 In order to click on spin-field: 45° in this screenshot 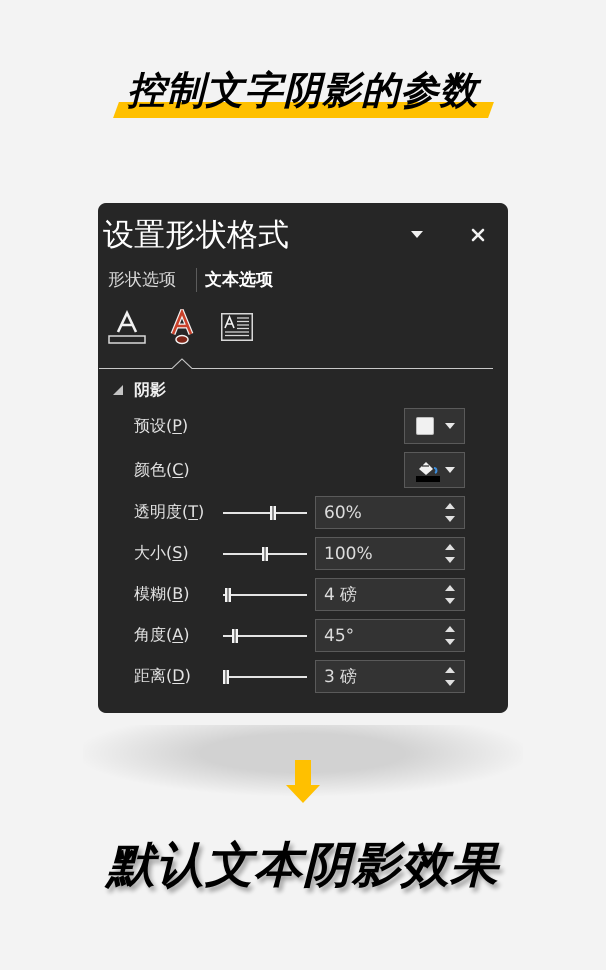, I will do `click(390, 635)`.